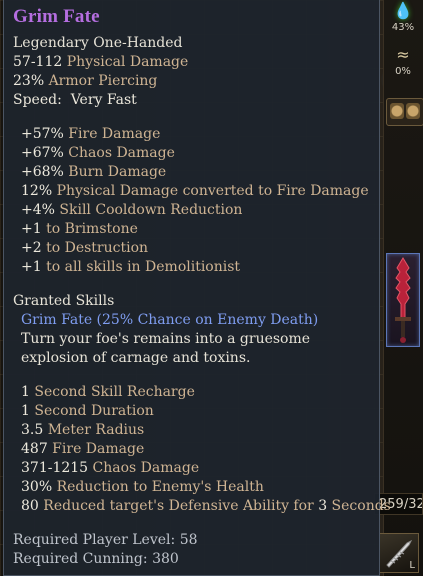  I want to click on affix-line: +1 to Brimstone, so click(79, 229).